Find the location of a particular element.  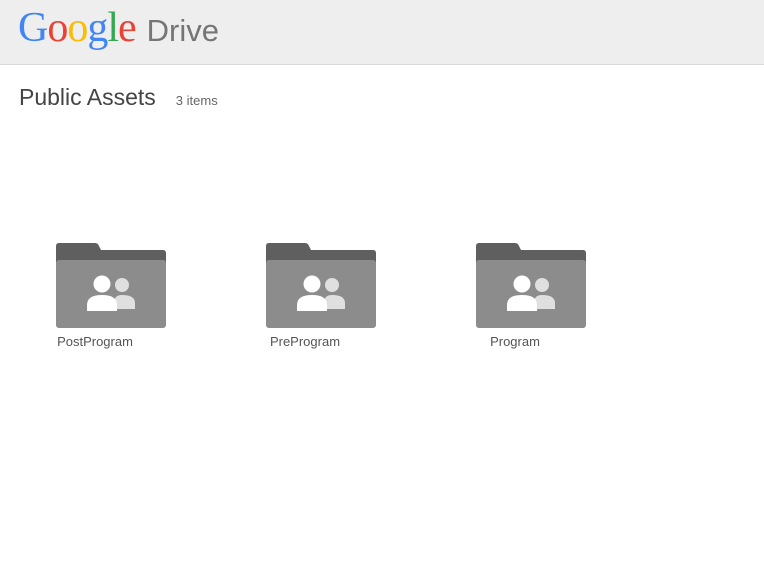

logo-letter: g is located at coordinates (97, 28).